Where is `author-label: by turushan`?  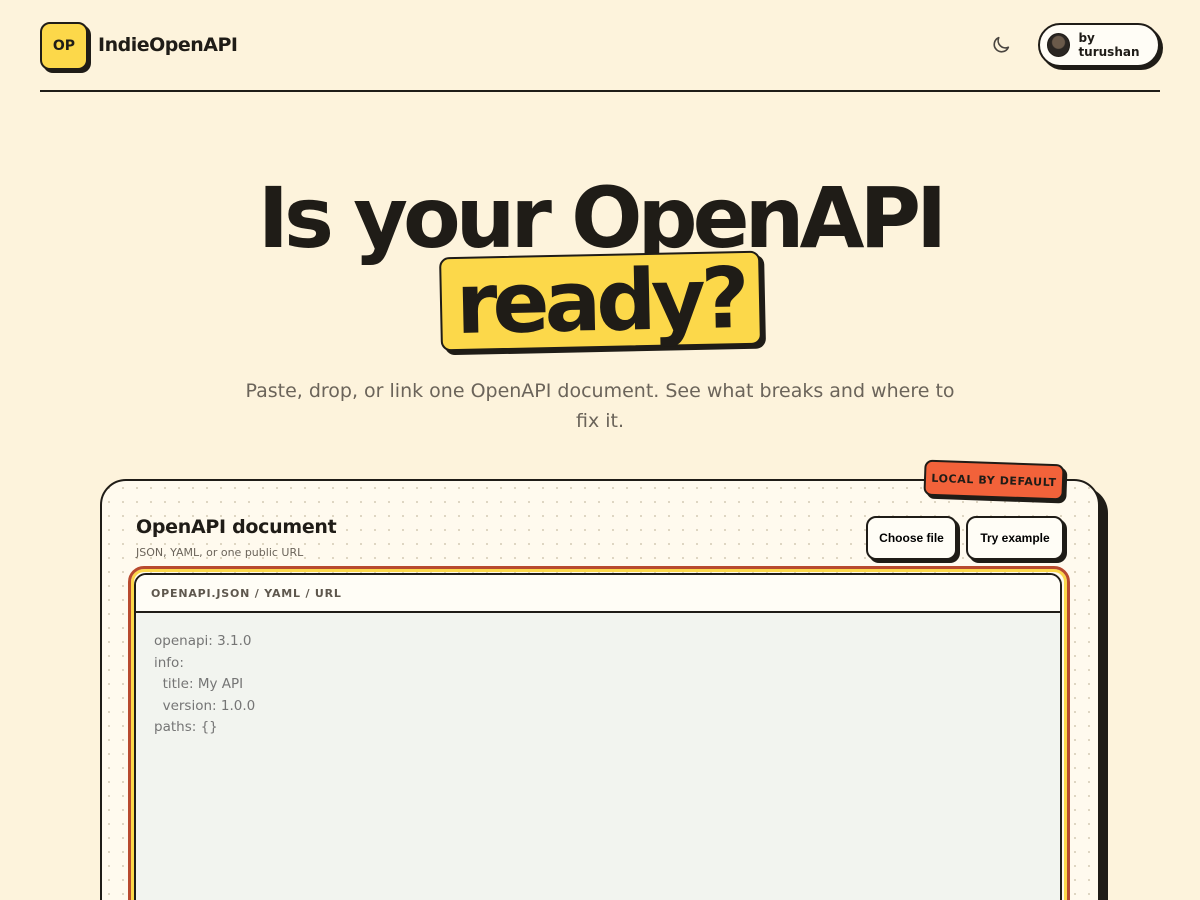
author-label: by turushan is located at coordinates (1109, 45).